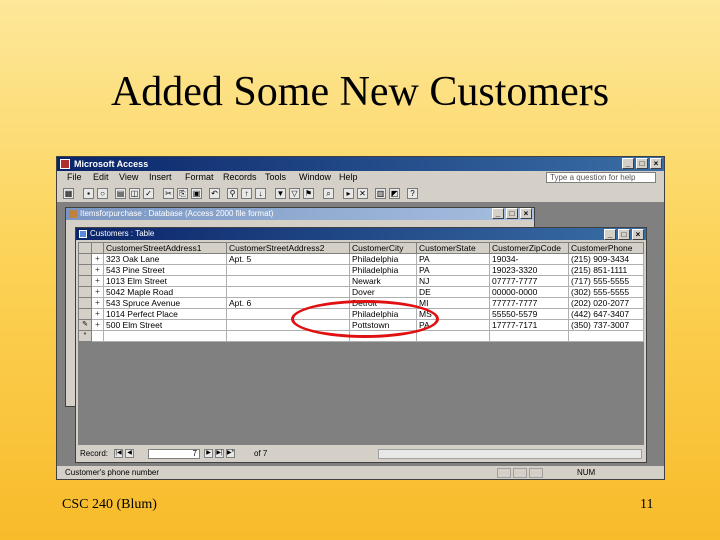 Image resolution: width=720 pixels, height=540 pixels. I want to click on new-record-button: ▶*, so click(230, 453).